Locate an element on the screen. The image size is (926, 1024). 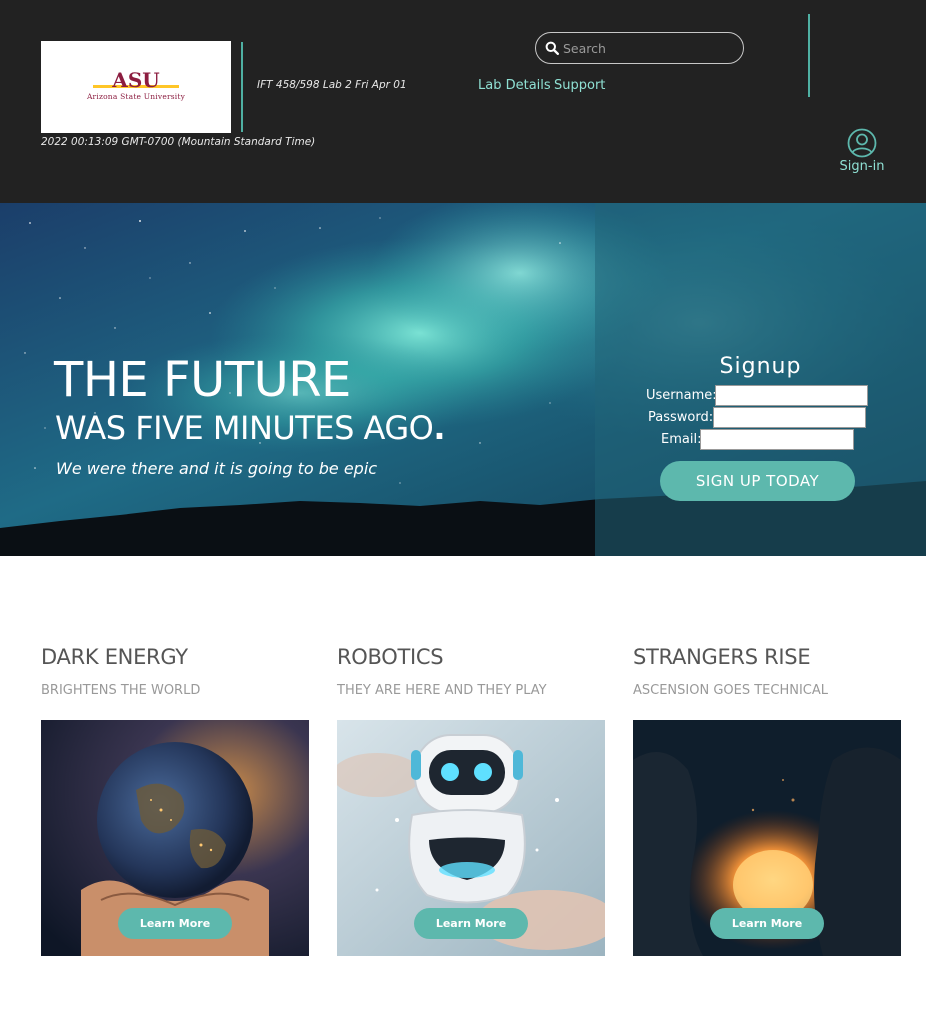
username-field is located at coordinates (791, 395).